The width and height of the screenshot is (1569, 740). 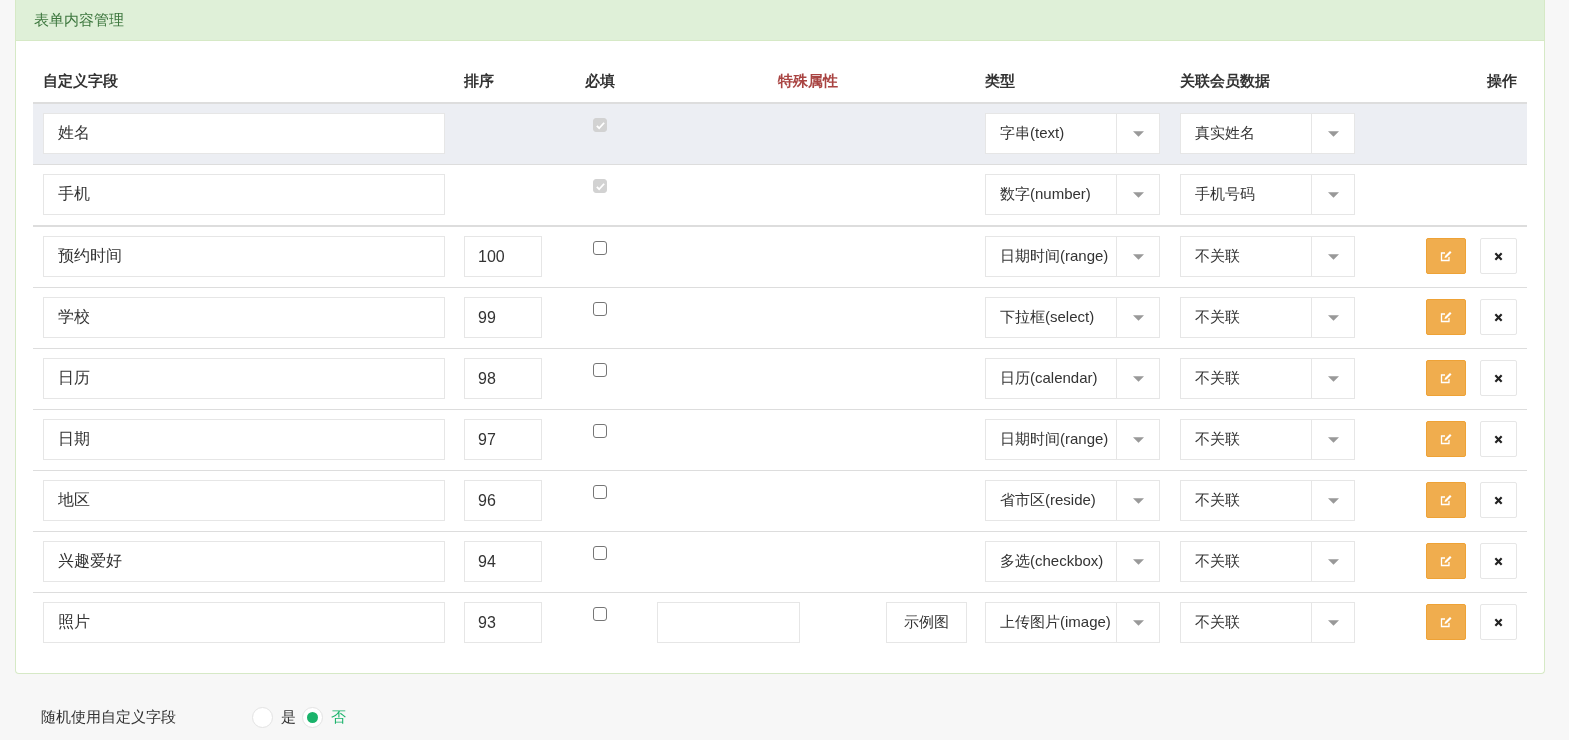 I want to click on radio-label: 是, so click(x=288, y=717).